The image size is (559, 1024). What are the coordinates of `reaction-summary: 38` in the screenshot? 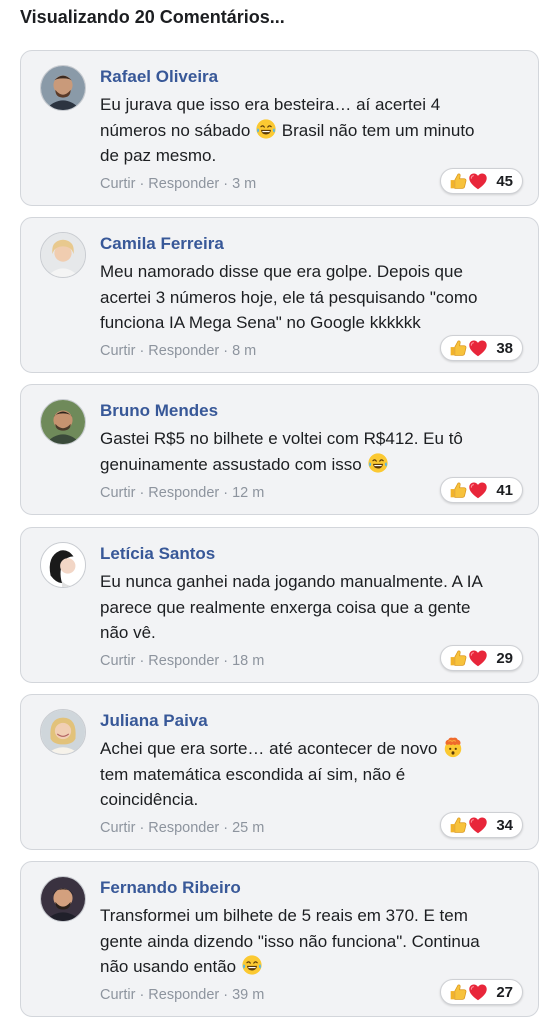 It's located at (481, 348).